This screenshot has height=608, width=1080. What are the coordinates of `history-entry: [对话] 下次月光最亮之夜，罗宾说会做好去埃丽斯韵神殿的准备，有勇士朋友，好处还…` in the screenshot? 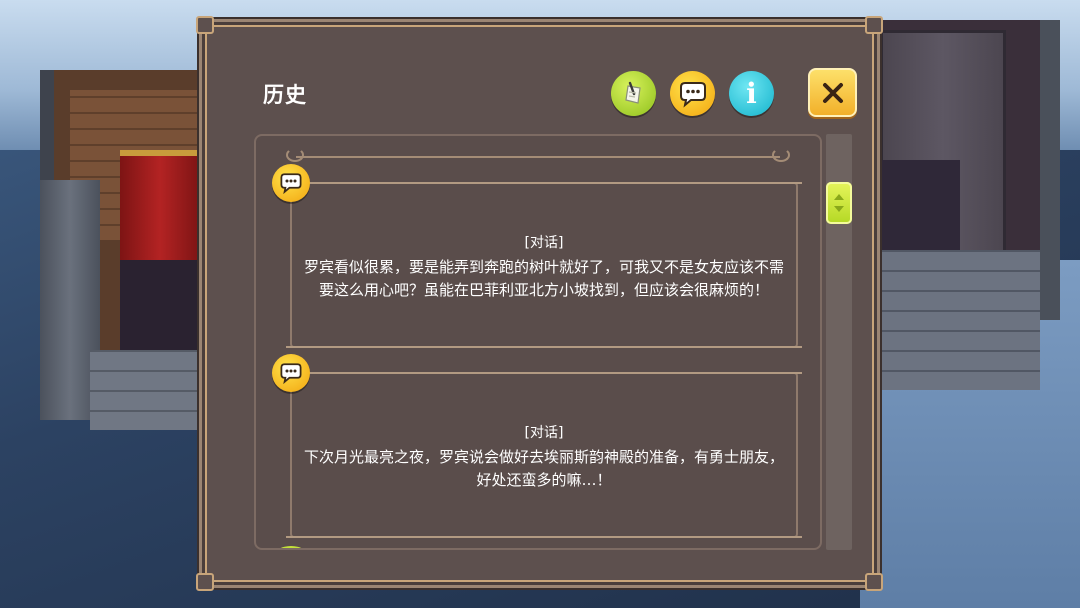 It's located at (537, 446).